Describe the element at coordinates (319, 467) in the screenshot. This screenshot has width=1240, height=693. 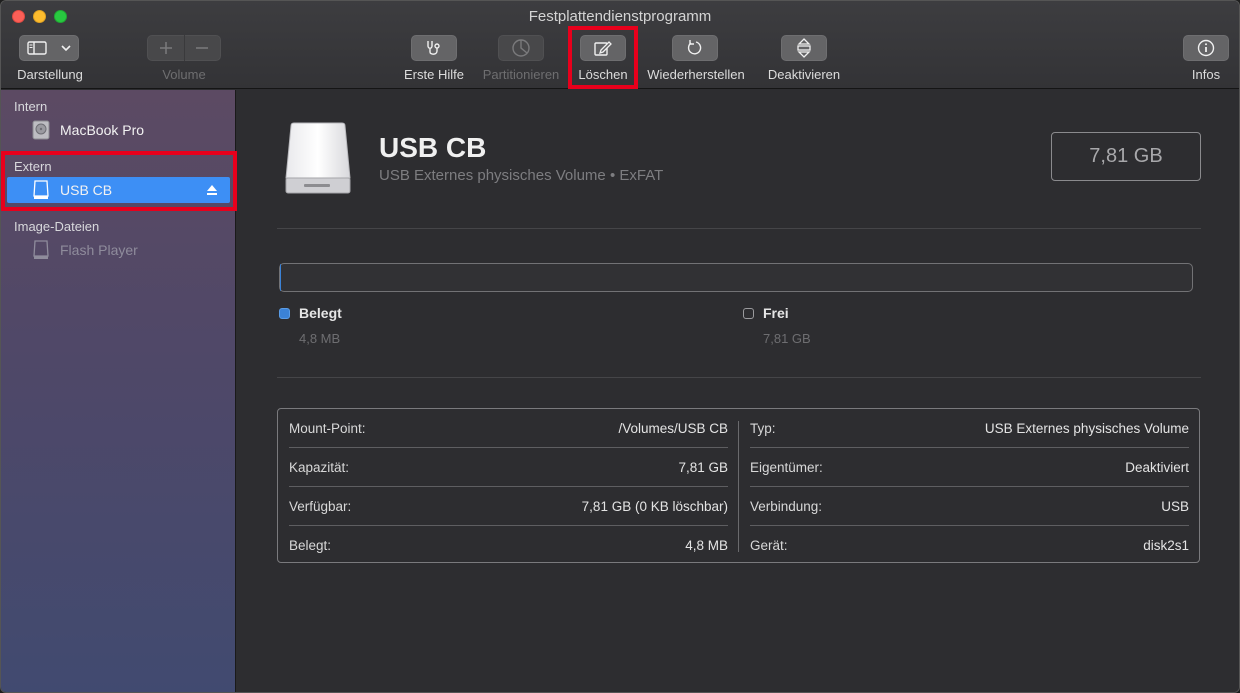
I see `info-key: Kapazität:` at that location.